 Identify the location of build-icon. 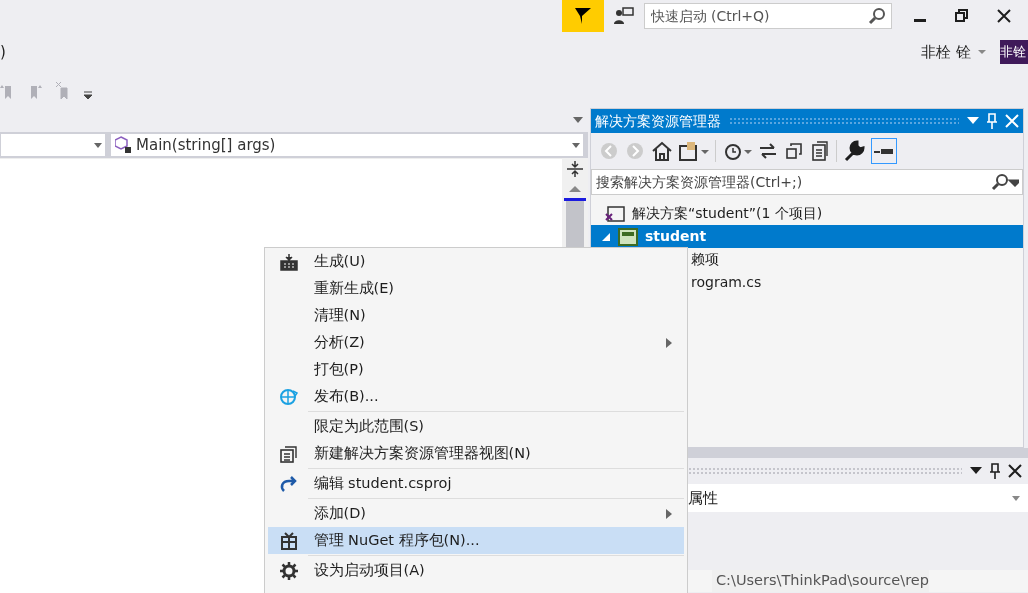
(289, 261).